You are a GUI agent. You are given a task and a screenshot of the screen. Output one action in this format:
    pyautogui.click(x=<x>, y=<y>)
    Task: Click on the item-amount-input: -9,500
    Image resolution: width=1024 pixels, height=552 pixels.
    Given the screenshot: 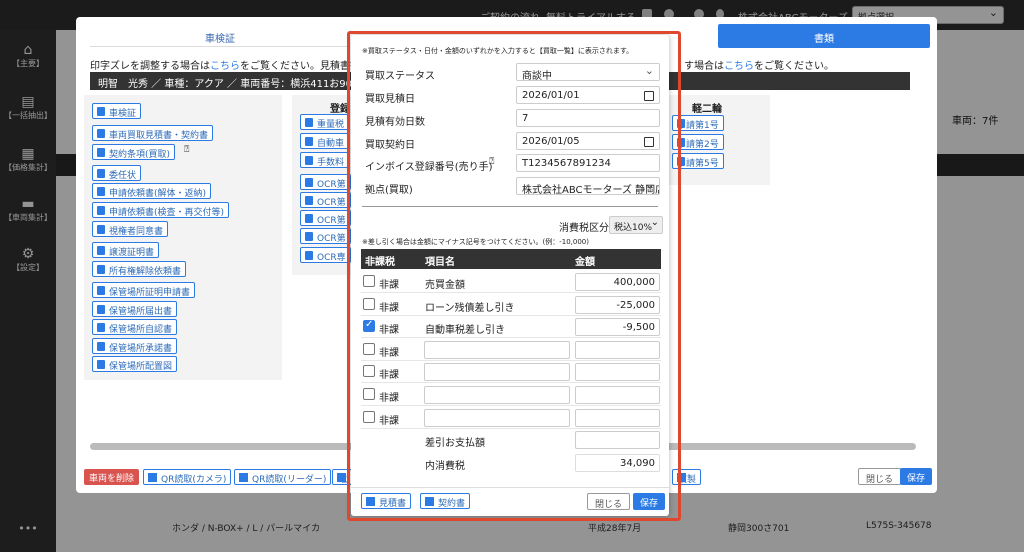 What is the action you would take?
    pyautogui.click(x=617, y=327)
    